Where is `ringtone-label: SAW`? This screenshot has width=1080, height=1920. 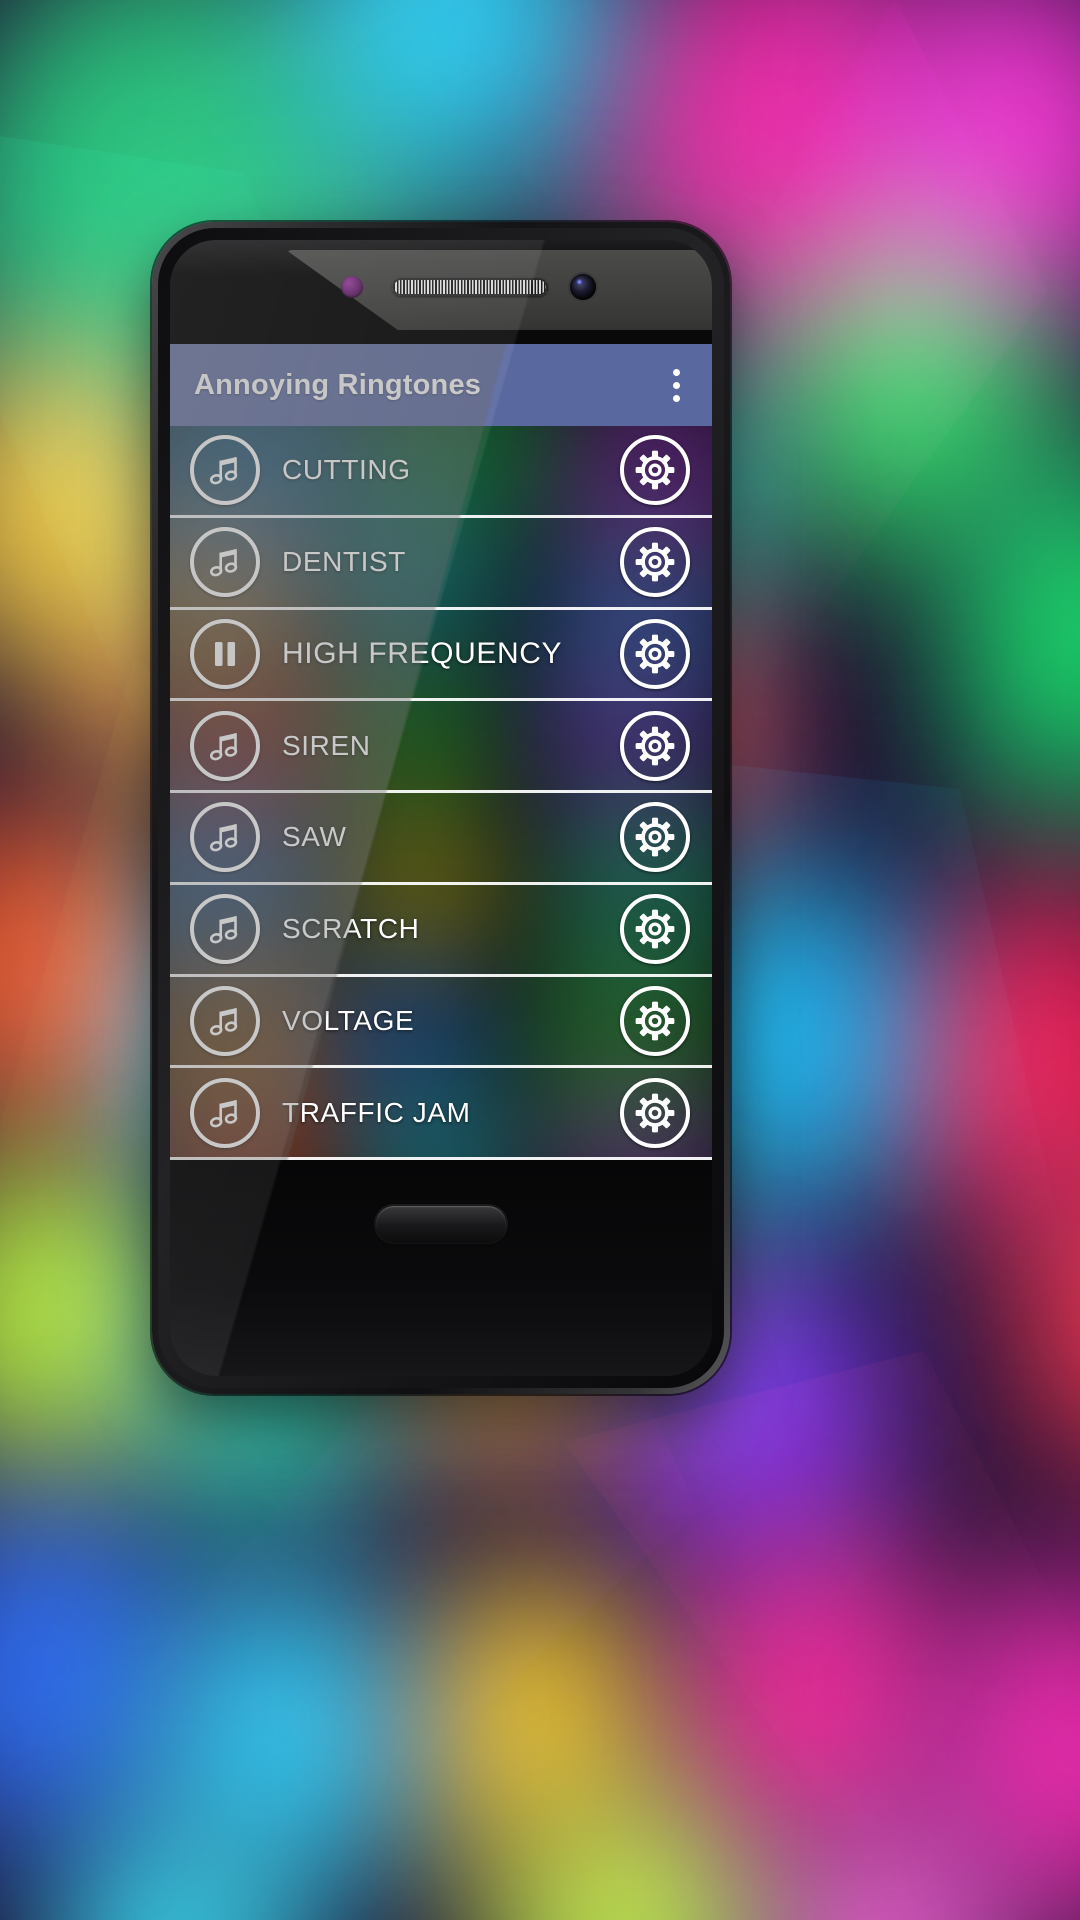
ringtone-label: SAW is located at coordinates (314, 837).